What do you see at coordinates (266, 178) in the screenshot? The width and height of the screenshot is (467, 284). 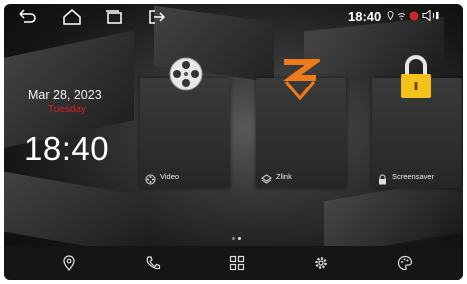 I see `zlink-small-icon` at bounding box center [266, 178].